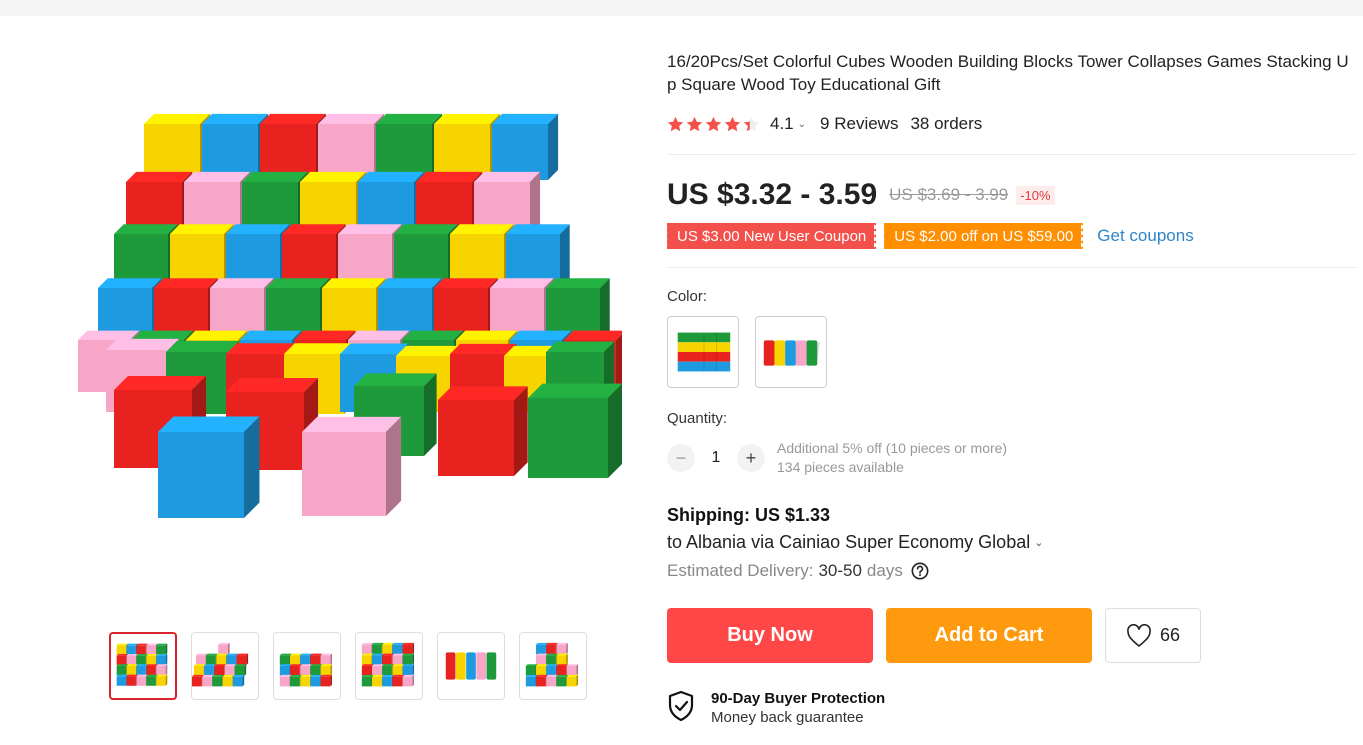 Image resolution: width=1363 pixels, height=745 pixels. I want to click on top-bar, so click(681, 8).